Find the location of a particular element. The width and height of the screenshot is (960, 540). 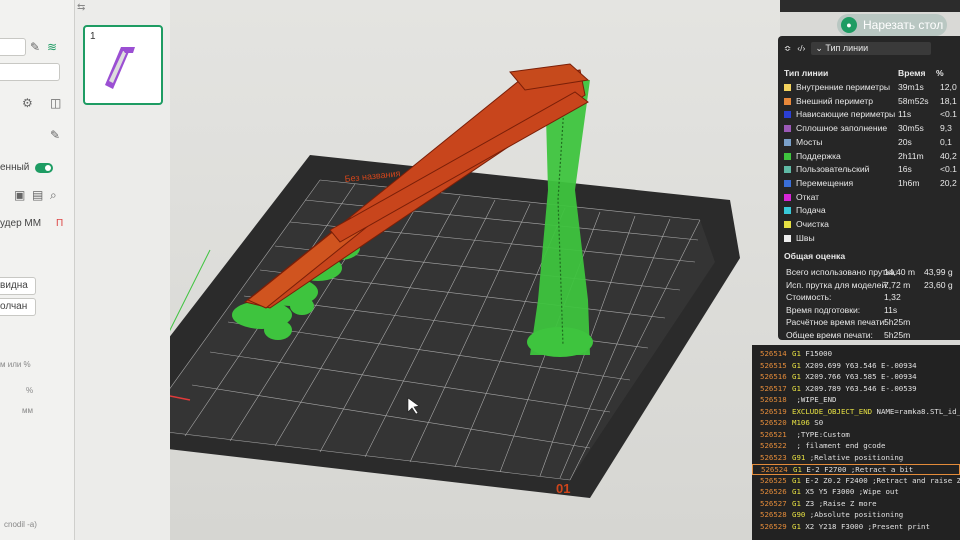

save-icon: ▣ is located at coordinates (19, 195).